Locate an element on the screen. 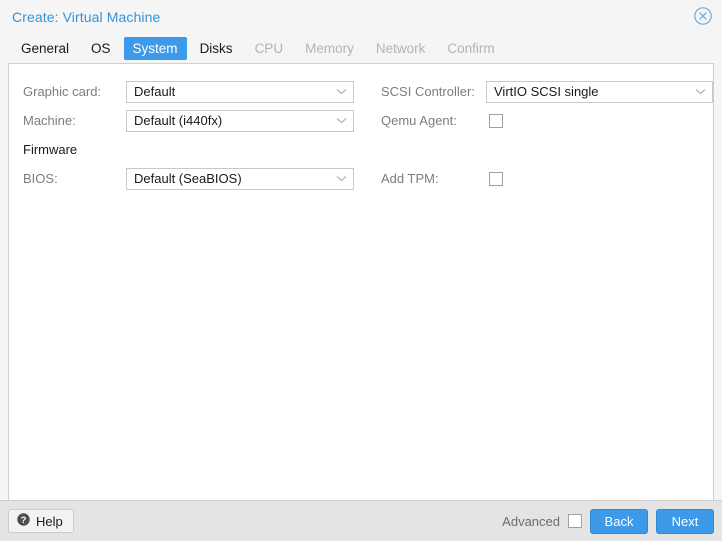  back-button: Back is located at coordinates (619, 521).